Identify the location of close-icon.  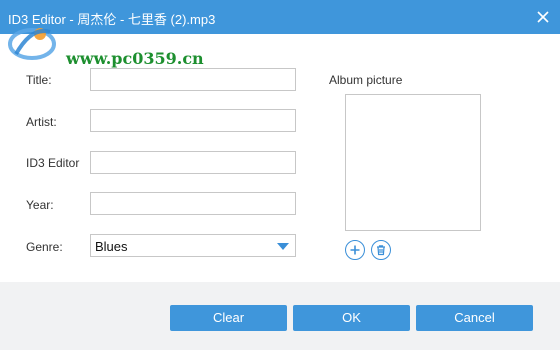
(543, 17).